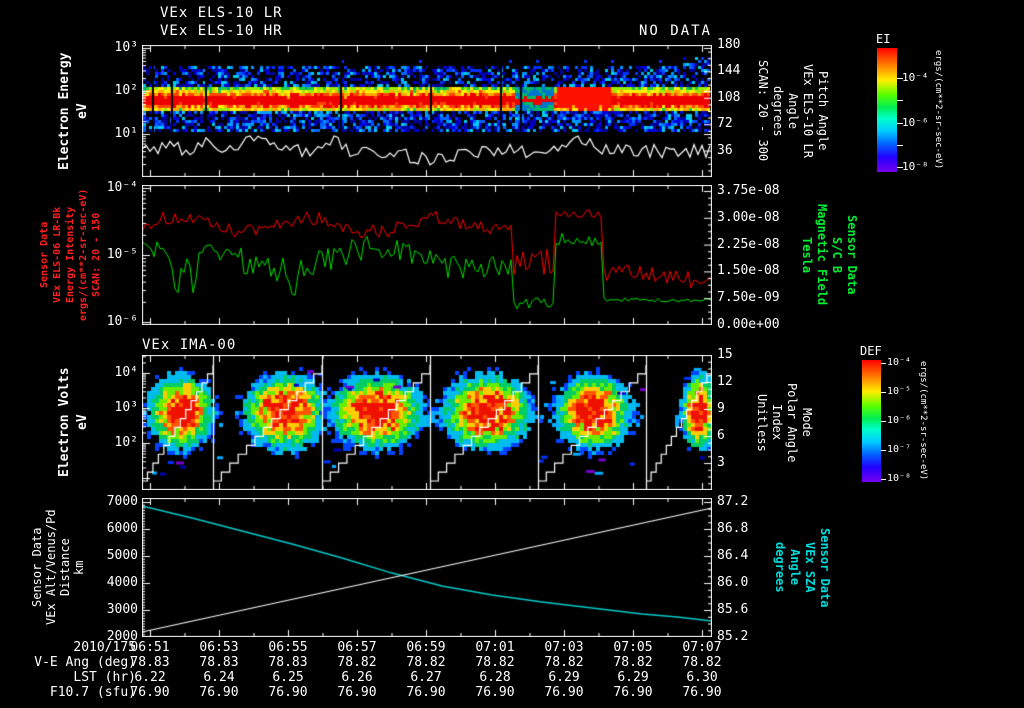  What do you see at coordinates (721, 408) in the screenshot?
I see `panel3-right-tick-label: 9` at bounding box center [721, 408].